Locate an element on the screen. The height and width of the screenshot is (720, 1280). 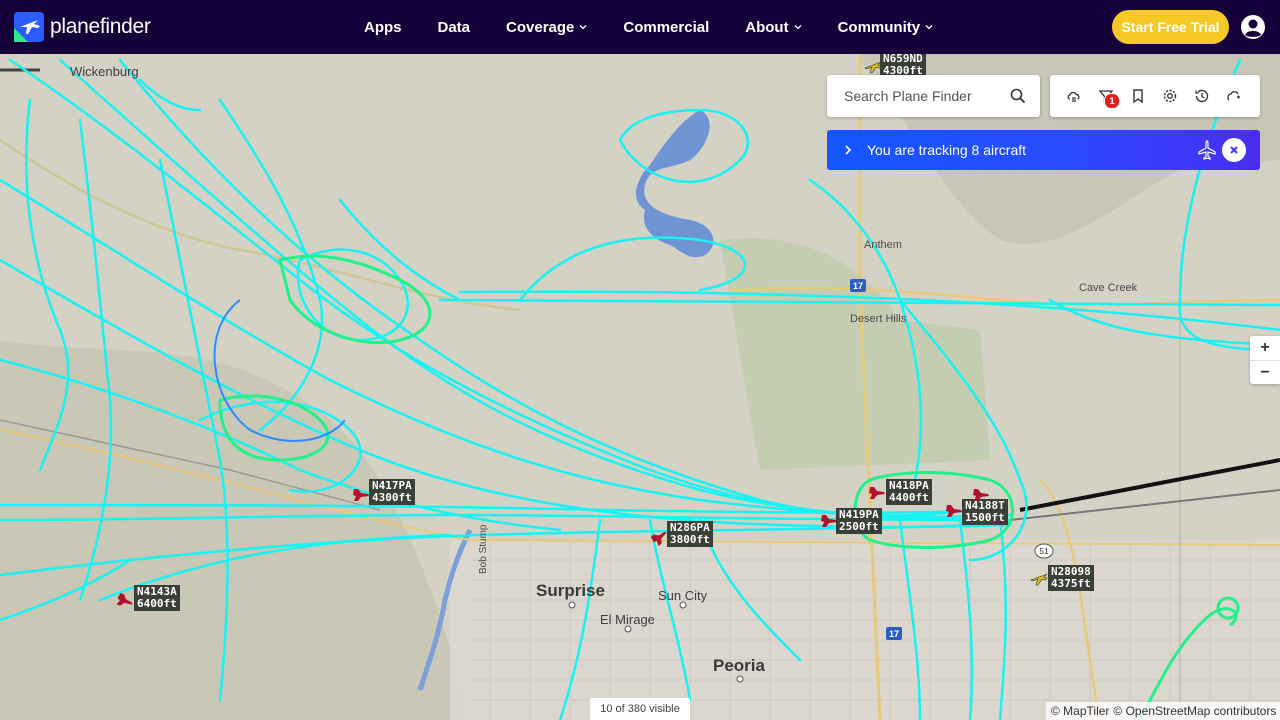
settings-icon is located at coordinates (1170, 96).